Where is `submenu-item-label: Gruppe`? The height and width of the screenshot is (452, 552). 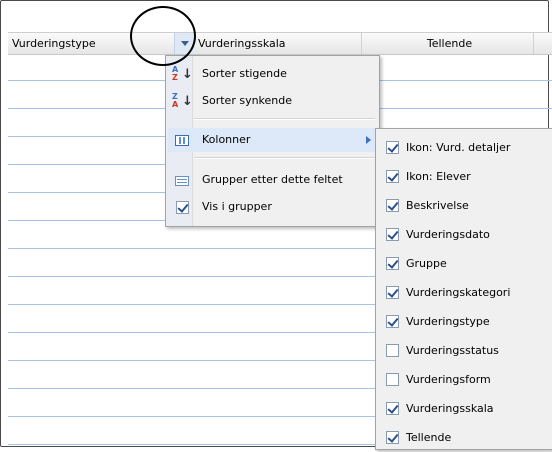
submenu-item-label: Gruppe is located at coordinates (426, 263).